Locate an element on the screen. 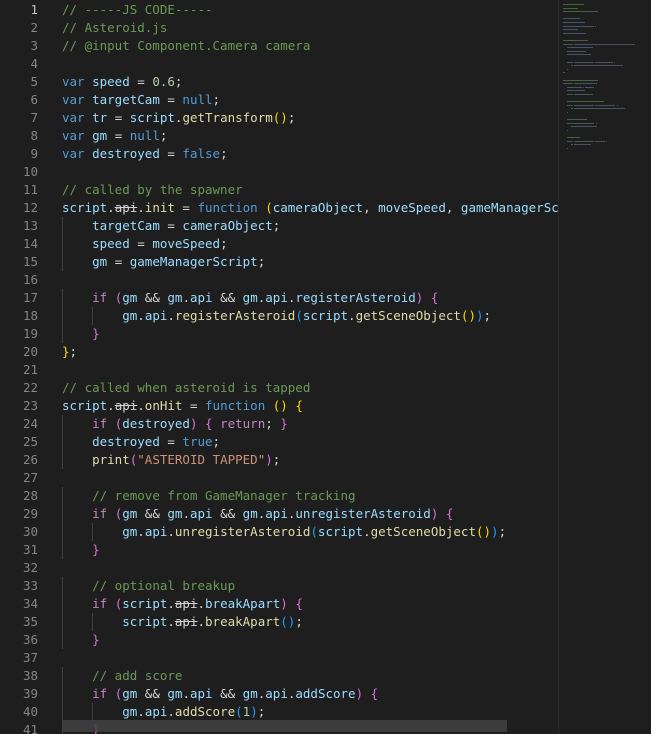 The image size is (651, 734). code-line: // Asteroid.js is located at coordinates (114, 28).